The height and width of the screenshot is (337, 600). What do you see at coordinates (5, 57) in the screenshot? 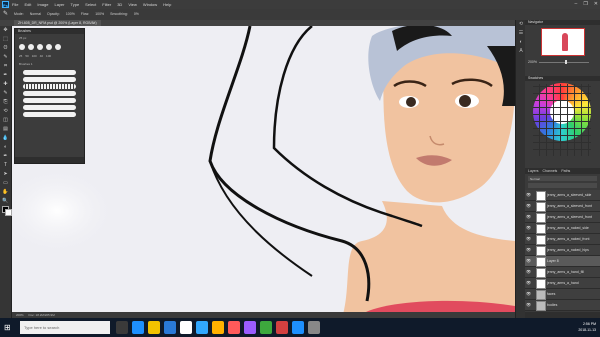
I see `quick-select-icon: ✎` at bounding box center [5, 57].